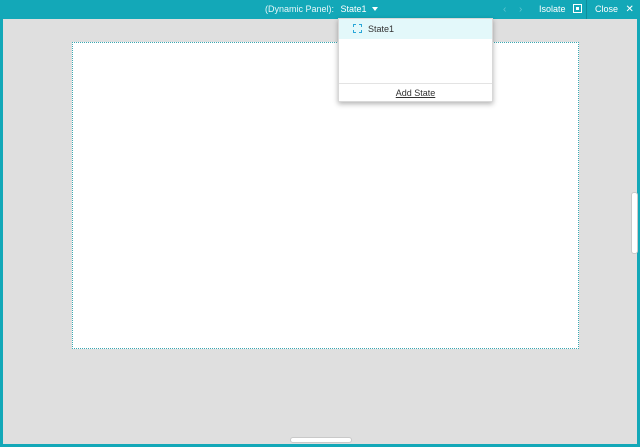  What do you see at coordinates (504, 9) in the screenshot?
I see `chevron-left-icon: ‹` at bounding box center [504, 9].